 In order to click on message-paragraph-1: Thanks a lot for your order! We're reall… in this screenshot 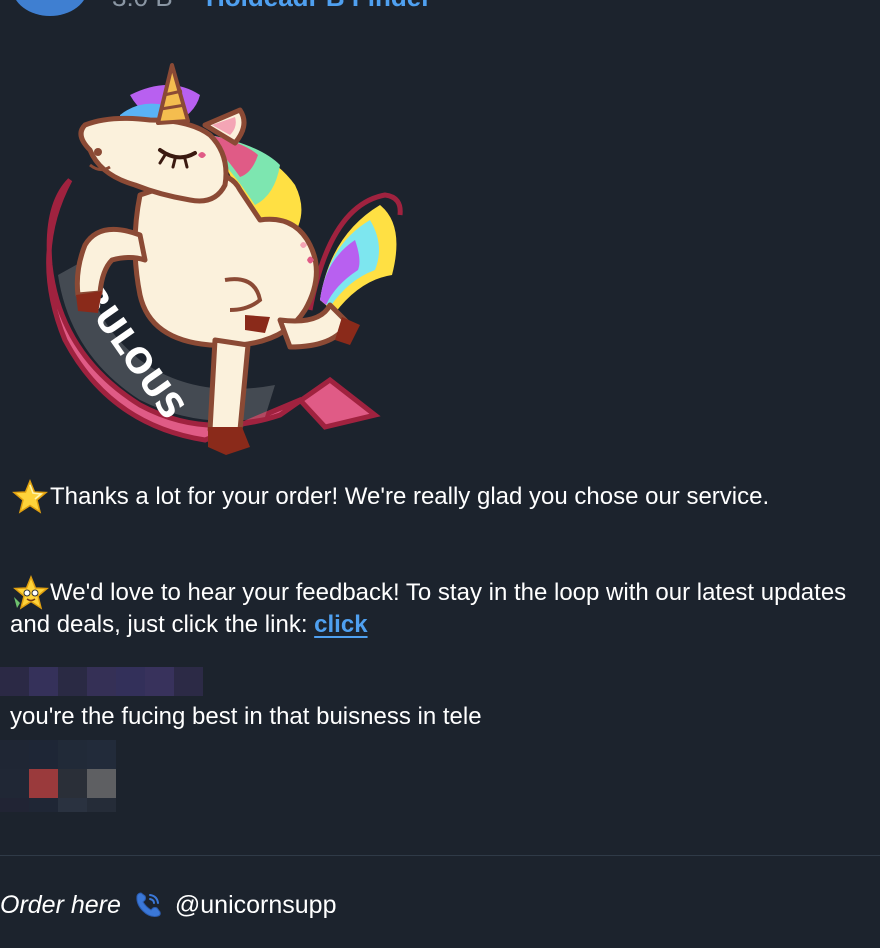, I will do `click(441, 496)`.